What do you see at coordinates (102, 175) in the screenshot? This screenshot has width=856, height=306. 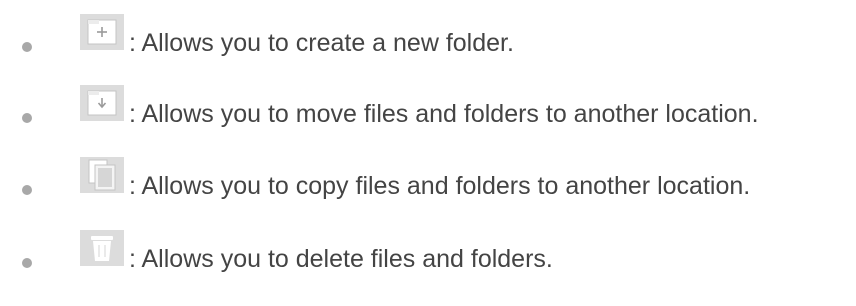 I see `copy-icon` at bounding box center [102, 175].